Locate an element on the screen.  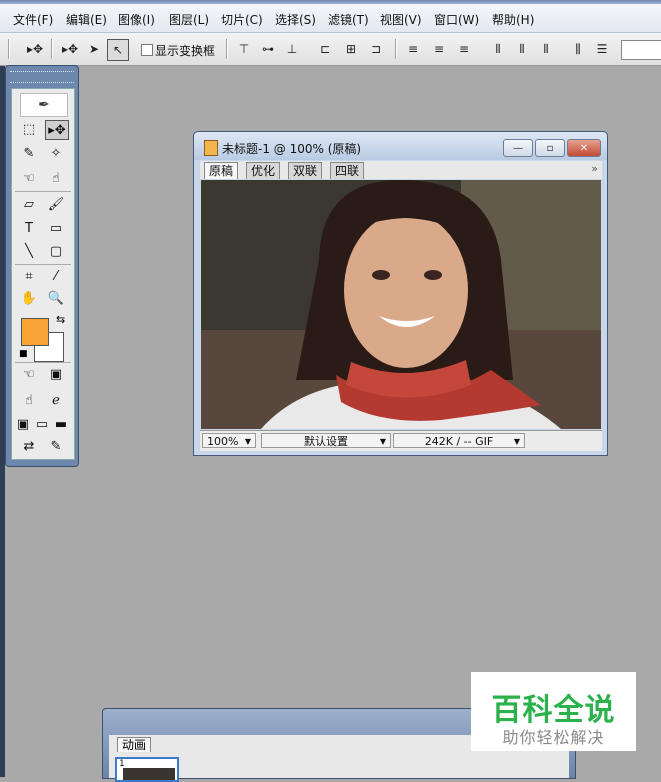
animation-frame: 1 is located at coordinates (147, 769).